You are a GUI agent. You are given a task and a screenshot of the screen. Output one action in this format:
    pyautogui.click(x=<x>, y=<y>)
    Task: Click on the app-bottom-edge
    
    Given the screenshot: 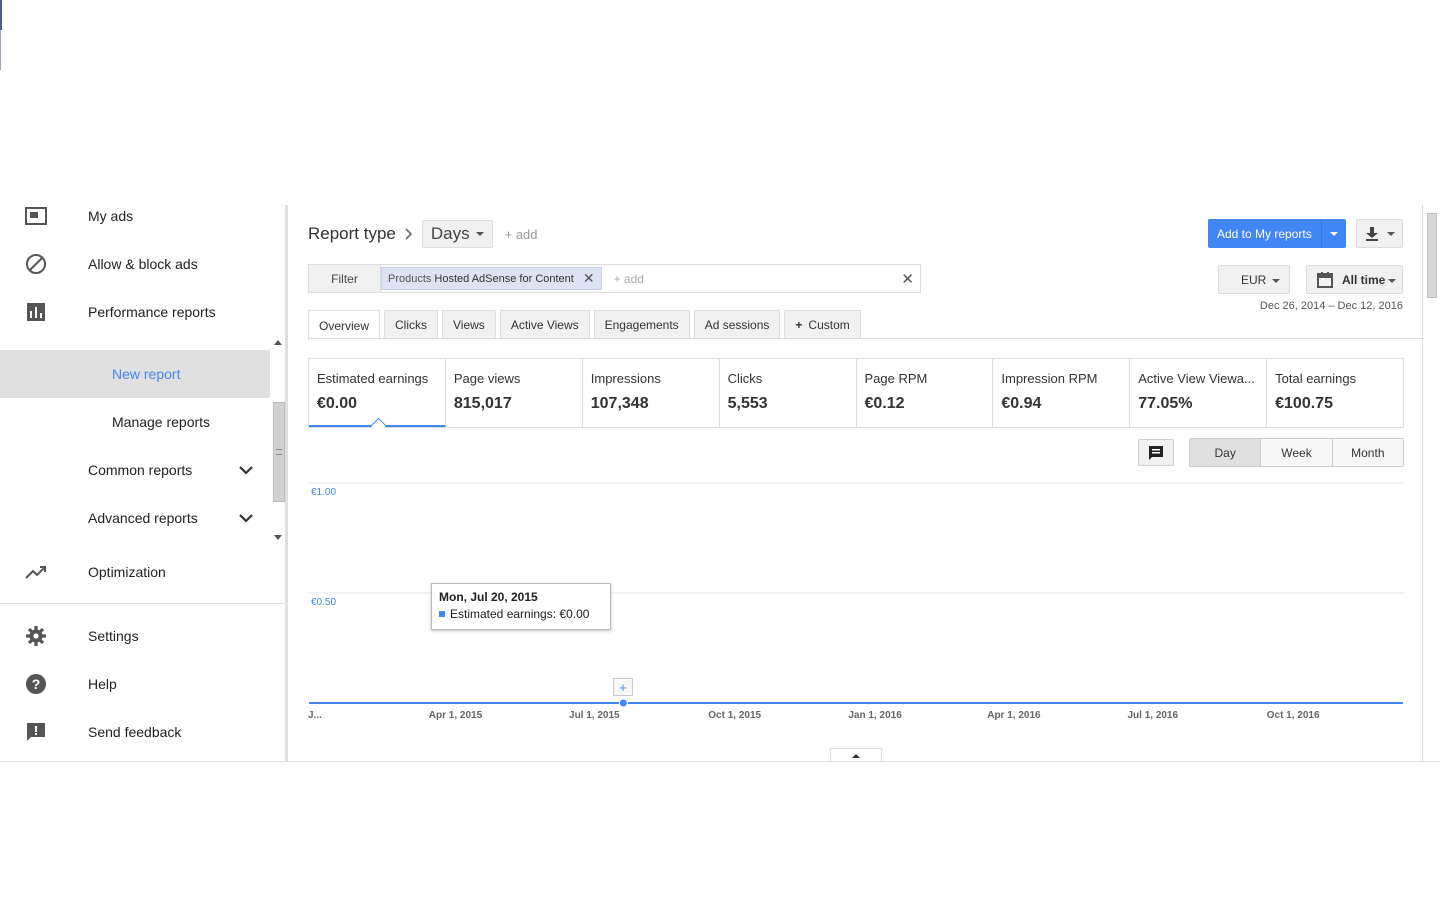 What is the action you would take?
    pyautogui.click(x=720, y=761)
    